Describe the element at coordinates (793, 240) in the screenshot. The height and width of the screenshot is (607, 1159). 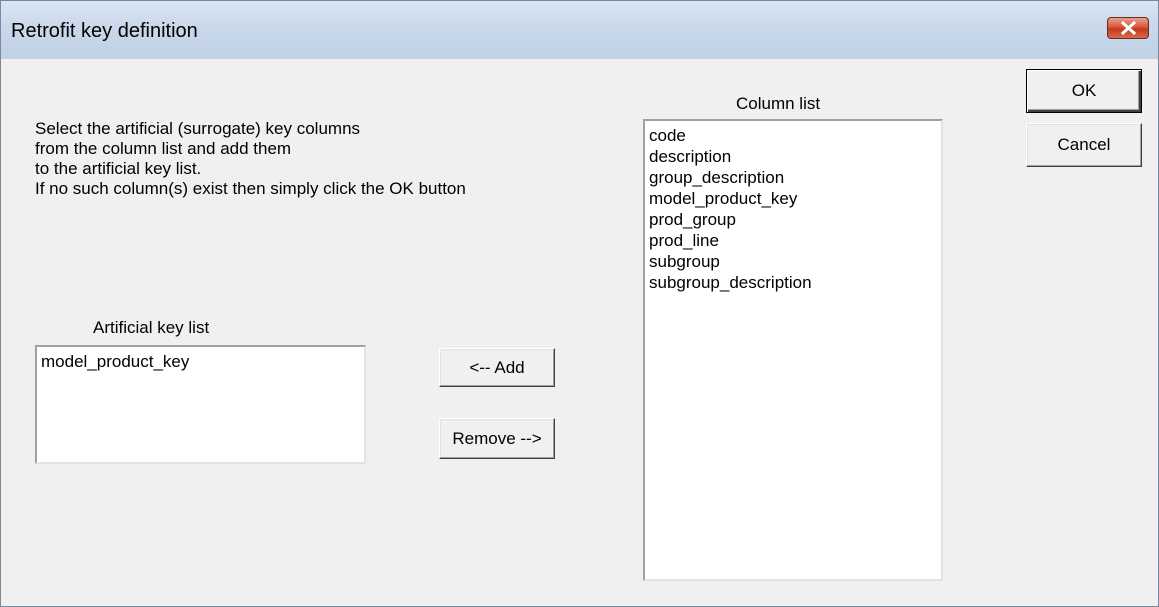
I see `list-item: prod_line` at that location.